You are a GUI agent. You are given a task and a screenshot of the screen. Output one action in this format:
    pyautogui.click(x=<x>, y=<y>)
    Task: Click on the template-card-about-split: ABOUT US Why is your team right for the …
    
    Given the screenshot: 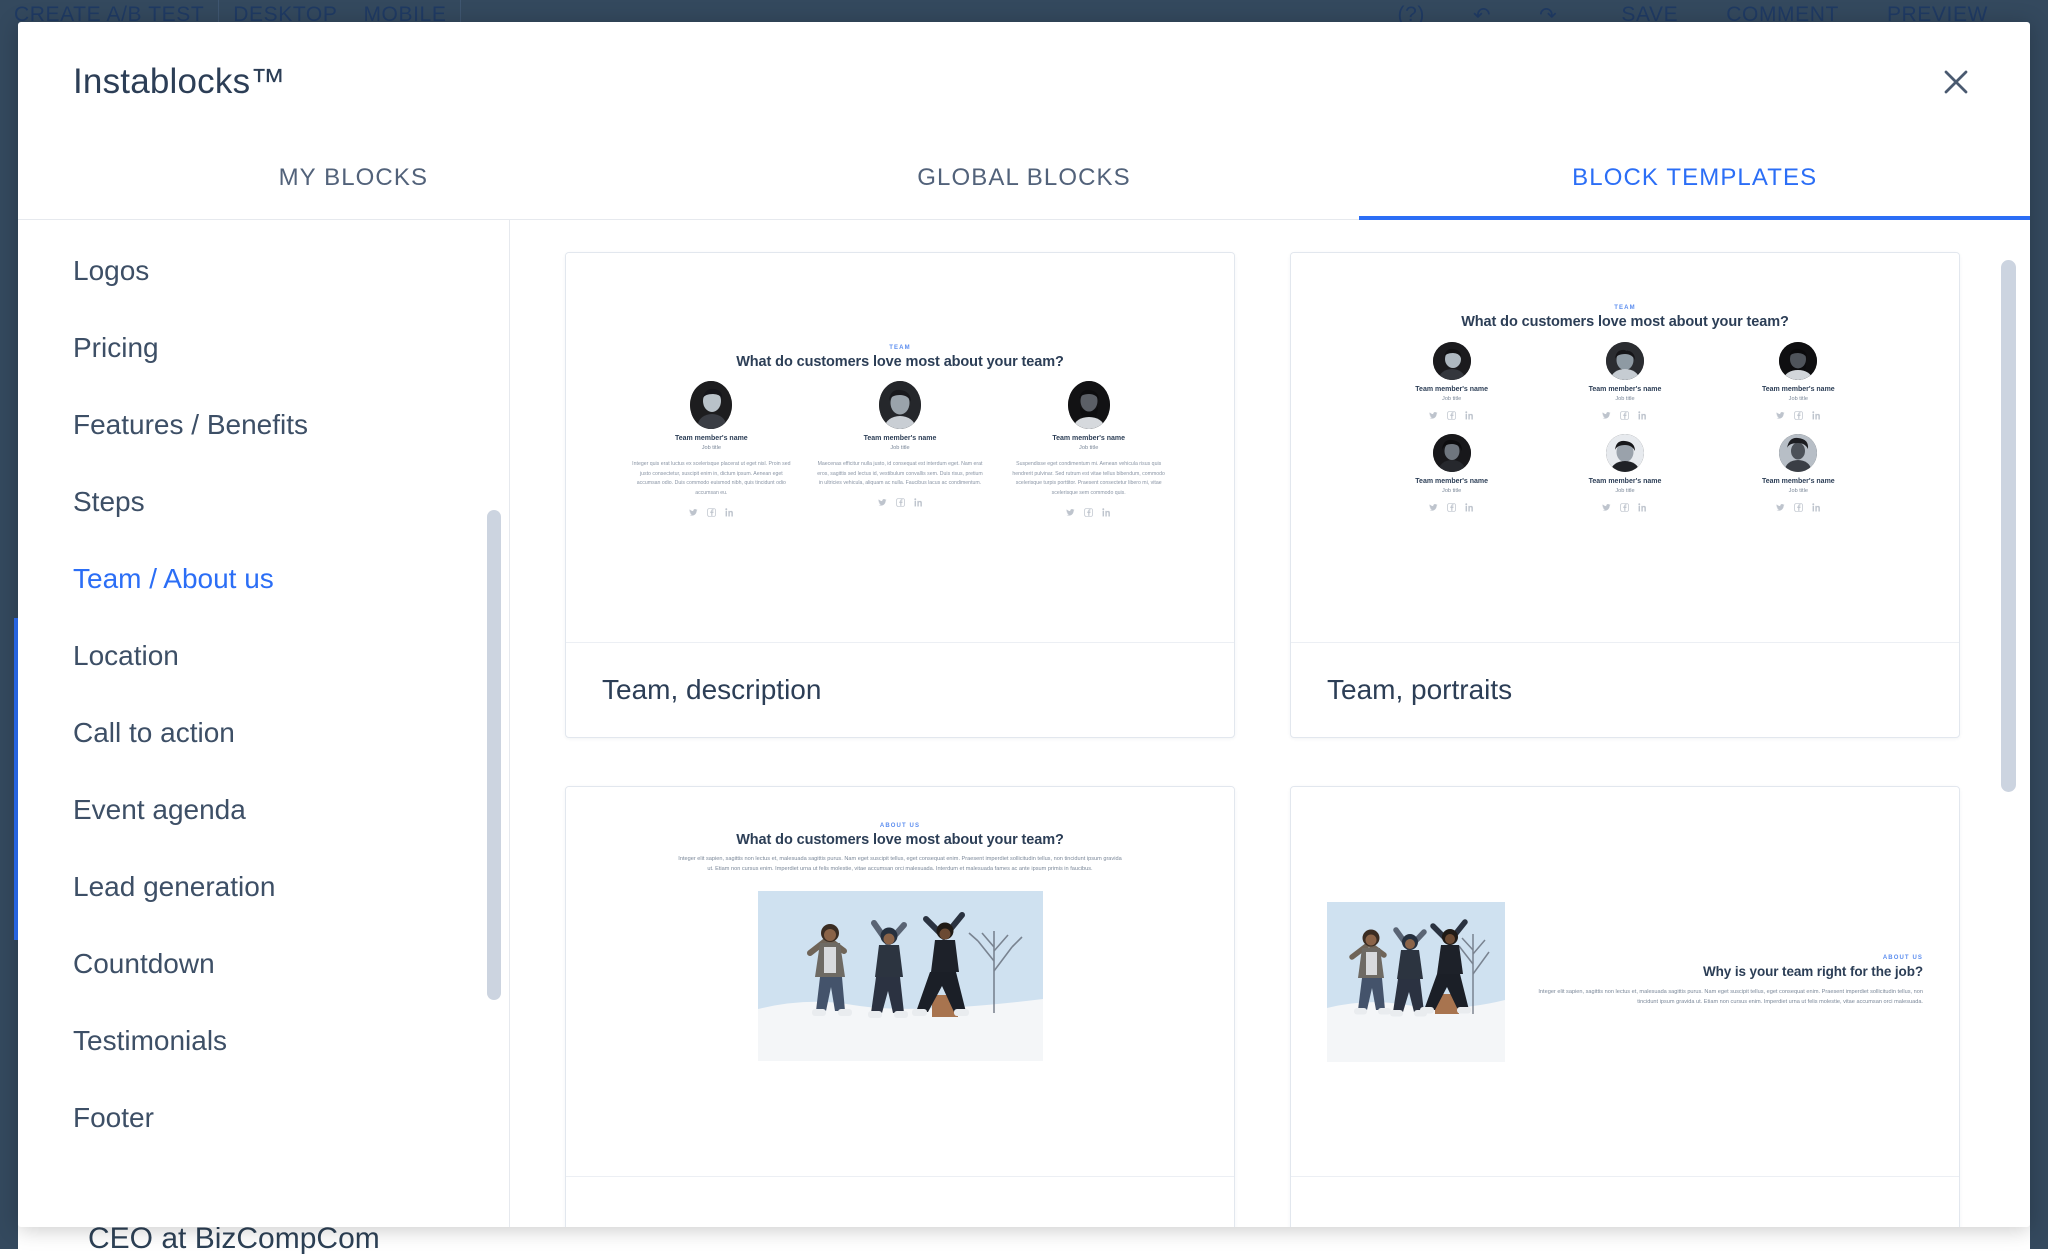 What is the action you would take?
    pyautogui.click(x=1625, y=1006)
    